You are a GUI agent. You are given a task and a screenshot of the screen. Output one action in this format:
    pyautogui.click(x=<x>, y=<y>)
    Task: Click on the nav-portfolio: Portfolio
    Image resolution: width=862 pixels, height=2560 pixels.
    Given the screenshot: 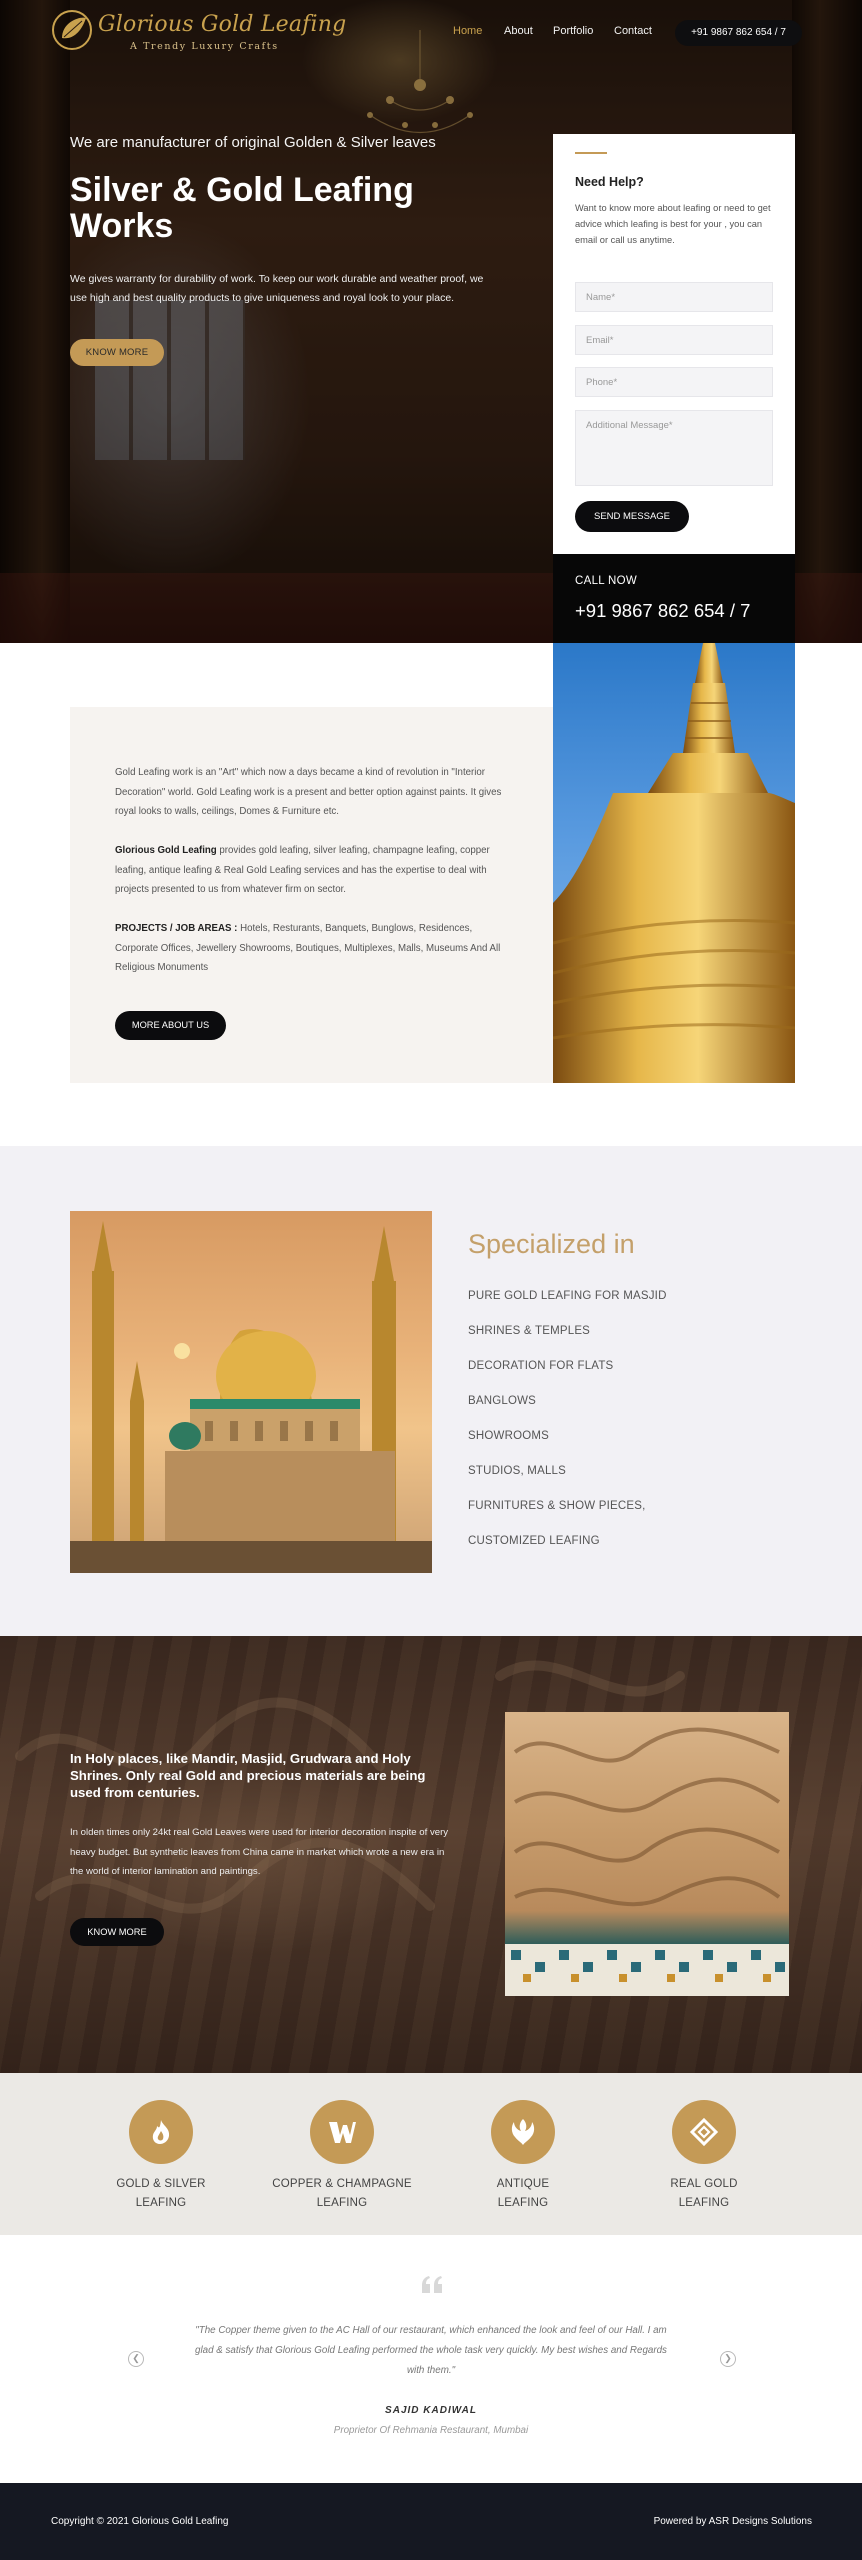 What is the action you would take?
    pyautogui.click(x=573, y=31)
    